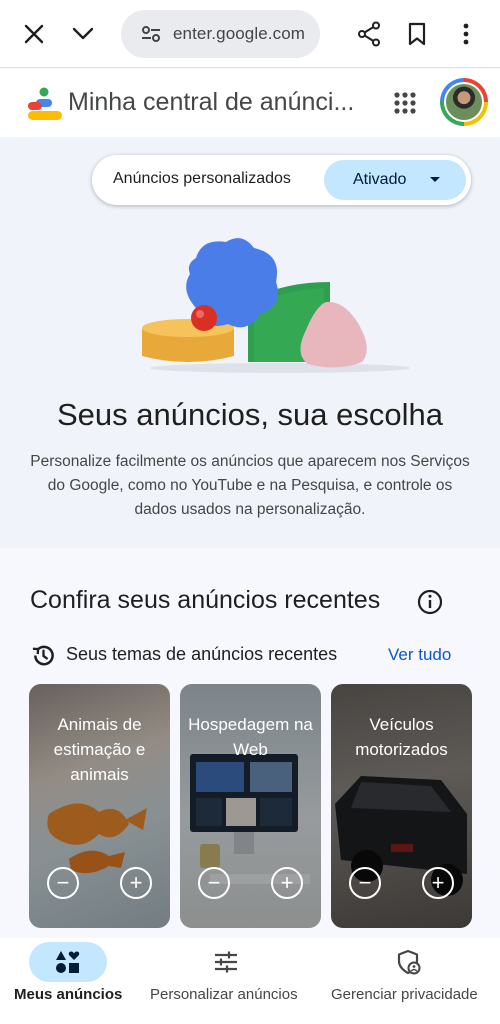 The height and width of the screenshot is (1024, 500). What do you see at coordinates (276, 305) in the screenshot?
I see `hero-illustration` at bounding box center [276, 305].